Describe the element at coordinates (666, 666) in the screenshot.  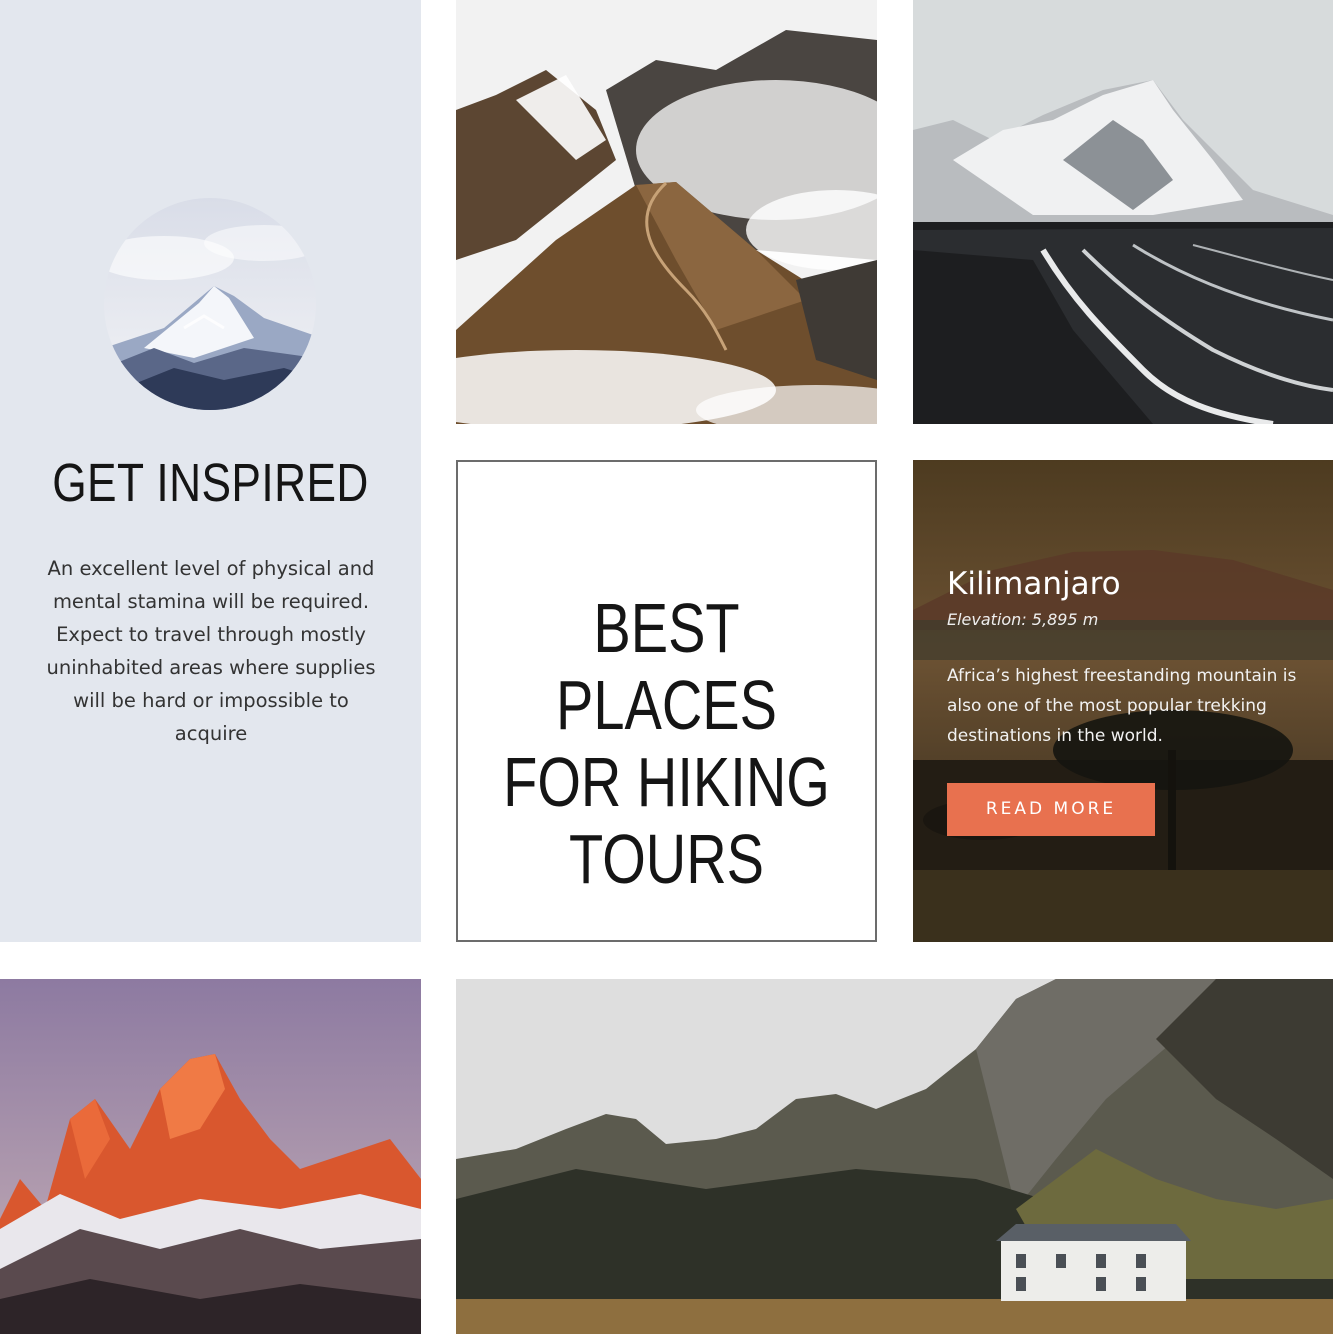
I see `title-line-1: BEST PLACES` at that location.